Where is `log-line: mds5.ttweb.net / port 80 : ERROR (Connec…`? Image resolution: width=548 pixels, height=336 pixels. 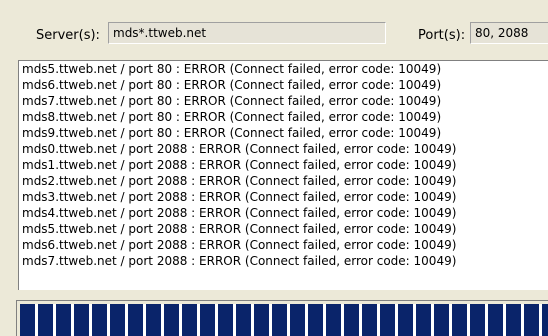 log-line: mds5.ttweb.net / port 80 : ERROR (Connec… is located at coordinates (232, 69).